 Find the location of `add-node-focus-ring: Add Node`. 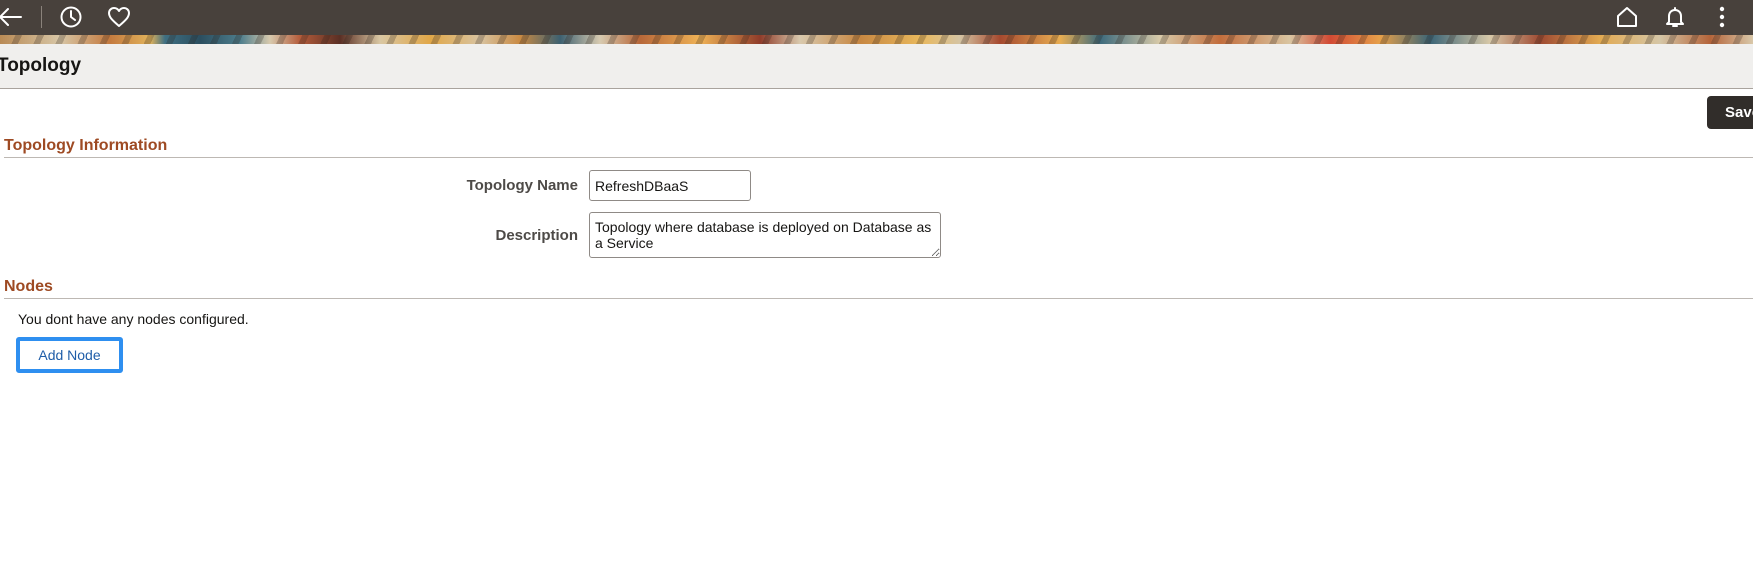

add-node-focus-ring: Add Node is located at coordinates (69, 355).